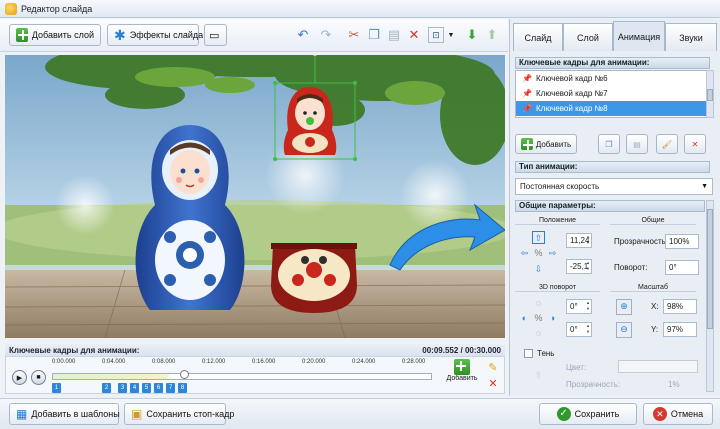 The width and height of the screenshot is (720, 429). I want to click on check-icon: ✓, so click(563, 414).